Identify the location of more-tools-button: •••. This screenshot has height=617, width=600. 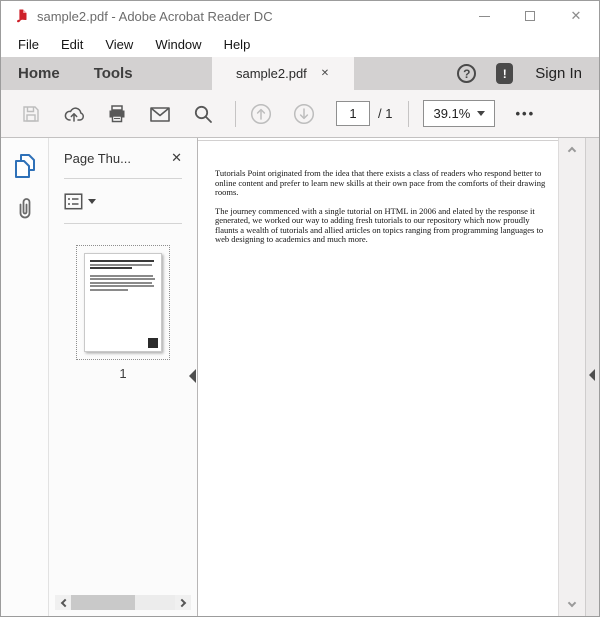
(525, 113).